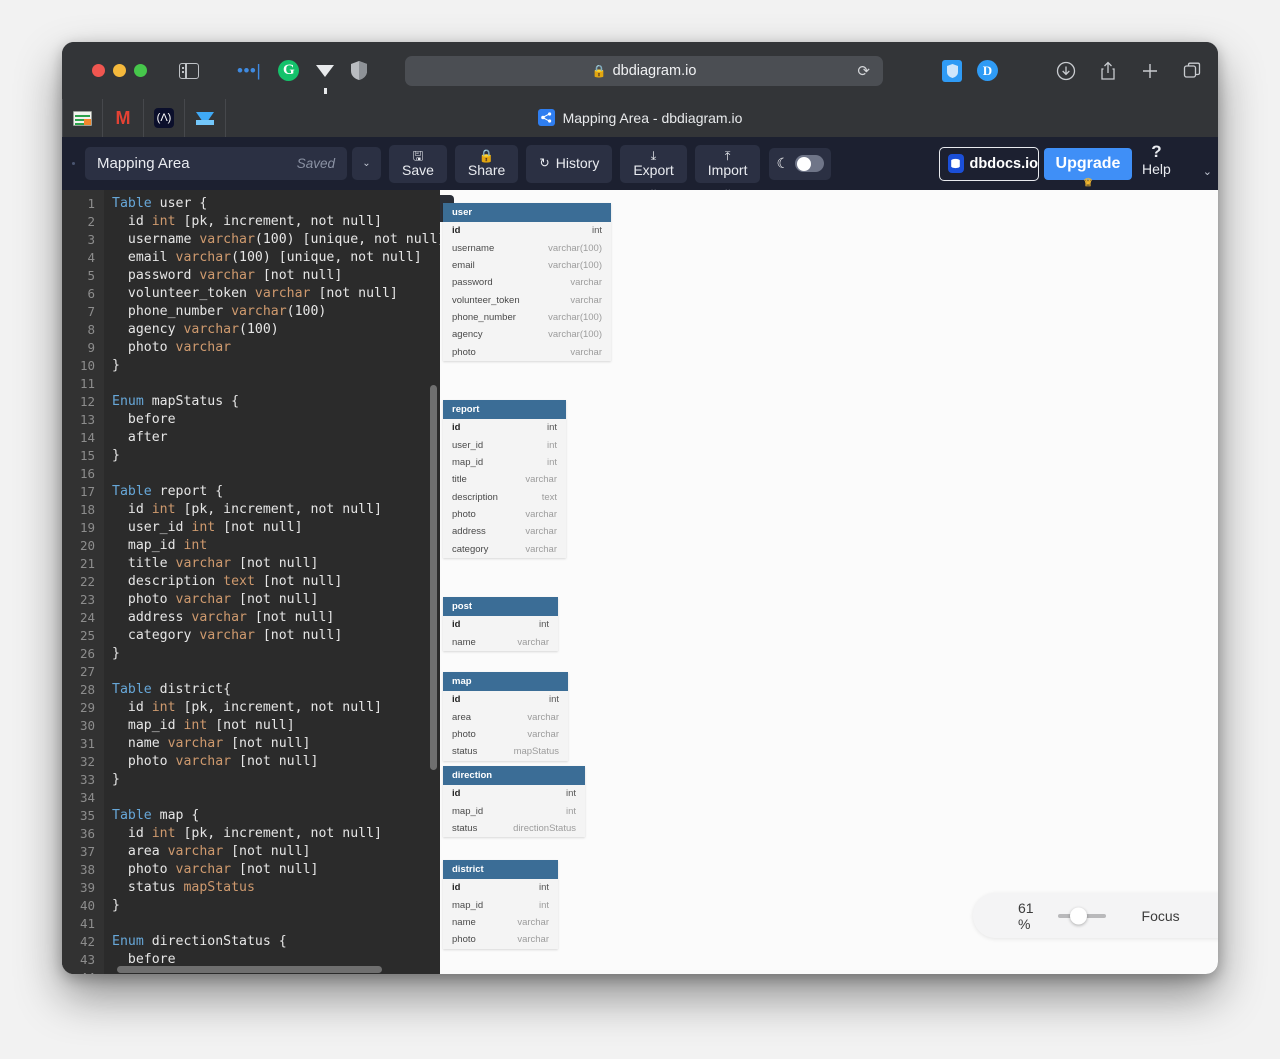 This screenshot has width=1280, height=1059. I want to click on dark-mode-toggle: ☾, so click(800, 163).